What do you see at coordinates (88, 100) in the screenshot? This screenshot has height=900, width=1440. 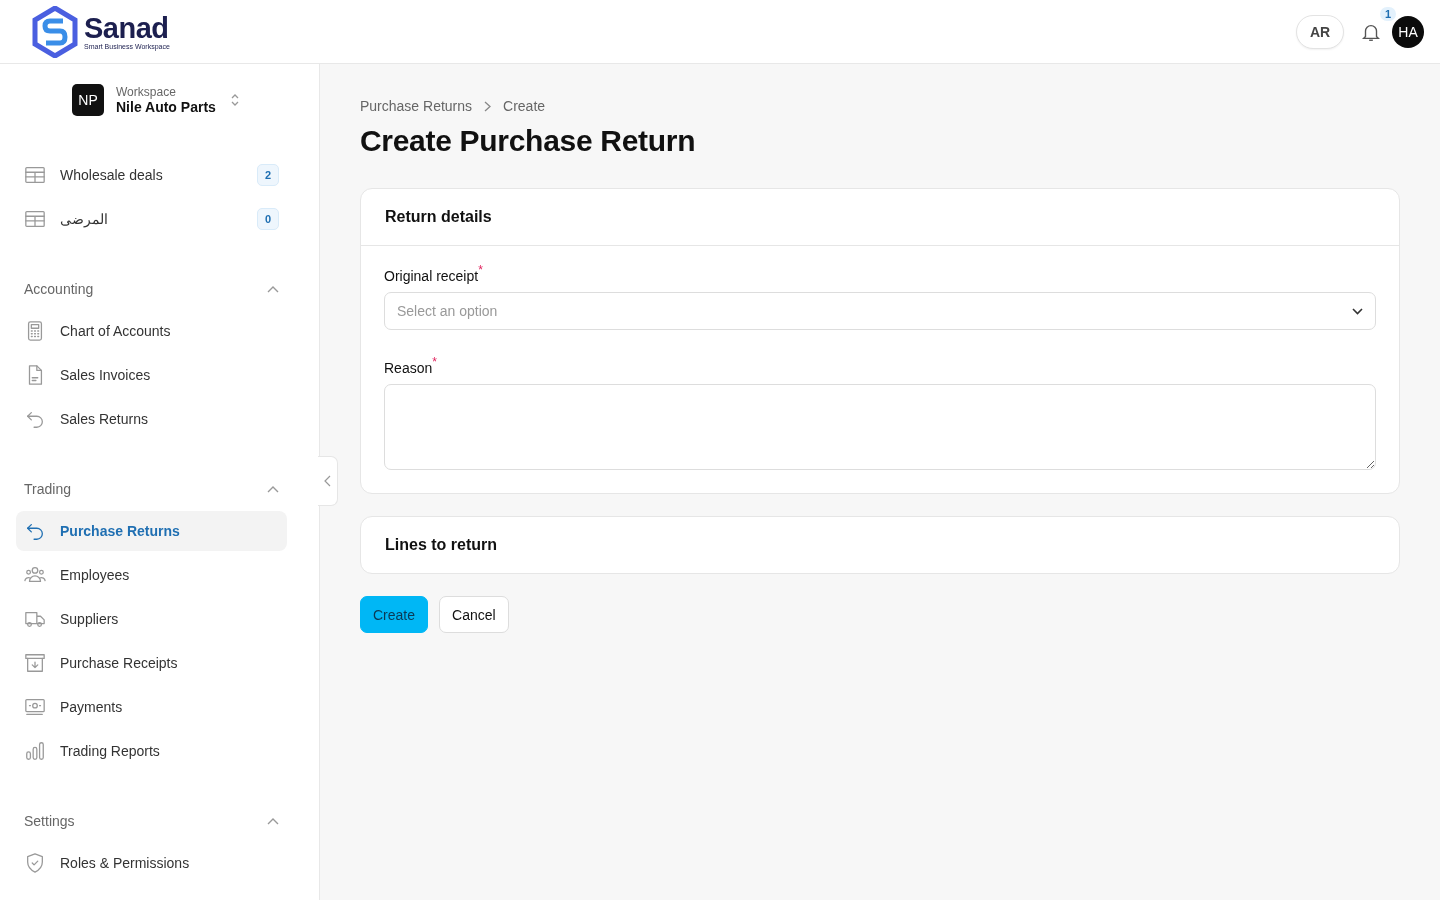 I see `workspace-initials: NP` at bounding box center [88, 100].